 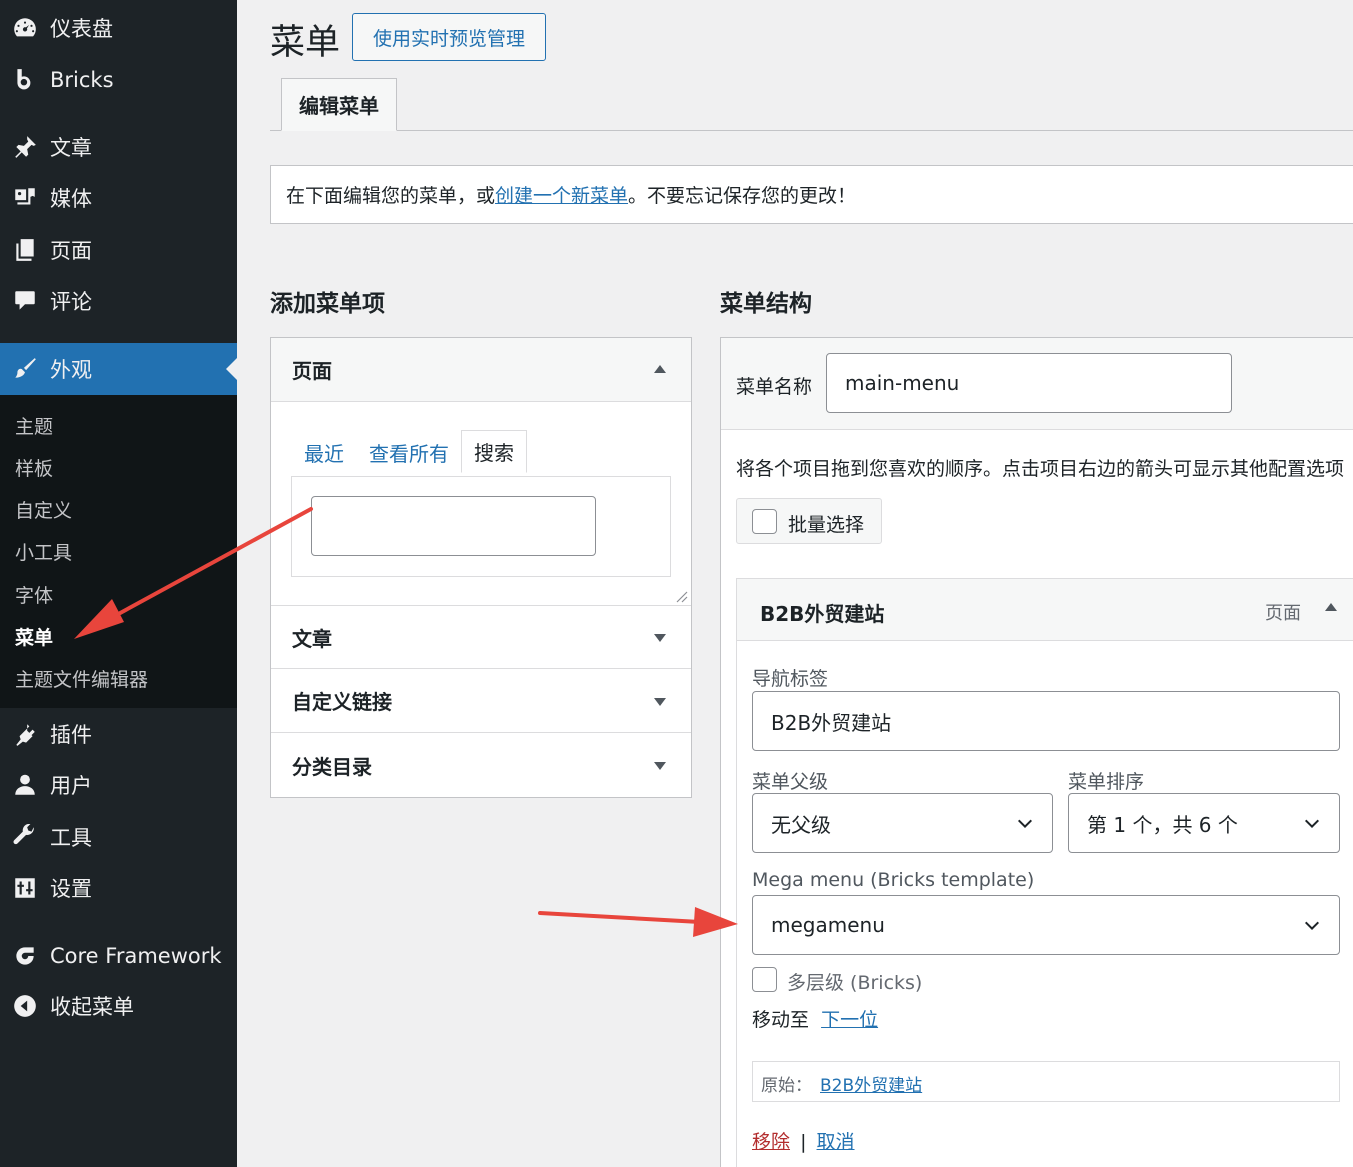 I want to click on page-search-input, so click(x=453, y=526).